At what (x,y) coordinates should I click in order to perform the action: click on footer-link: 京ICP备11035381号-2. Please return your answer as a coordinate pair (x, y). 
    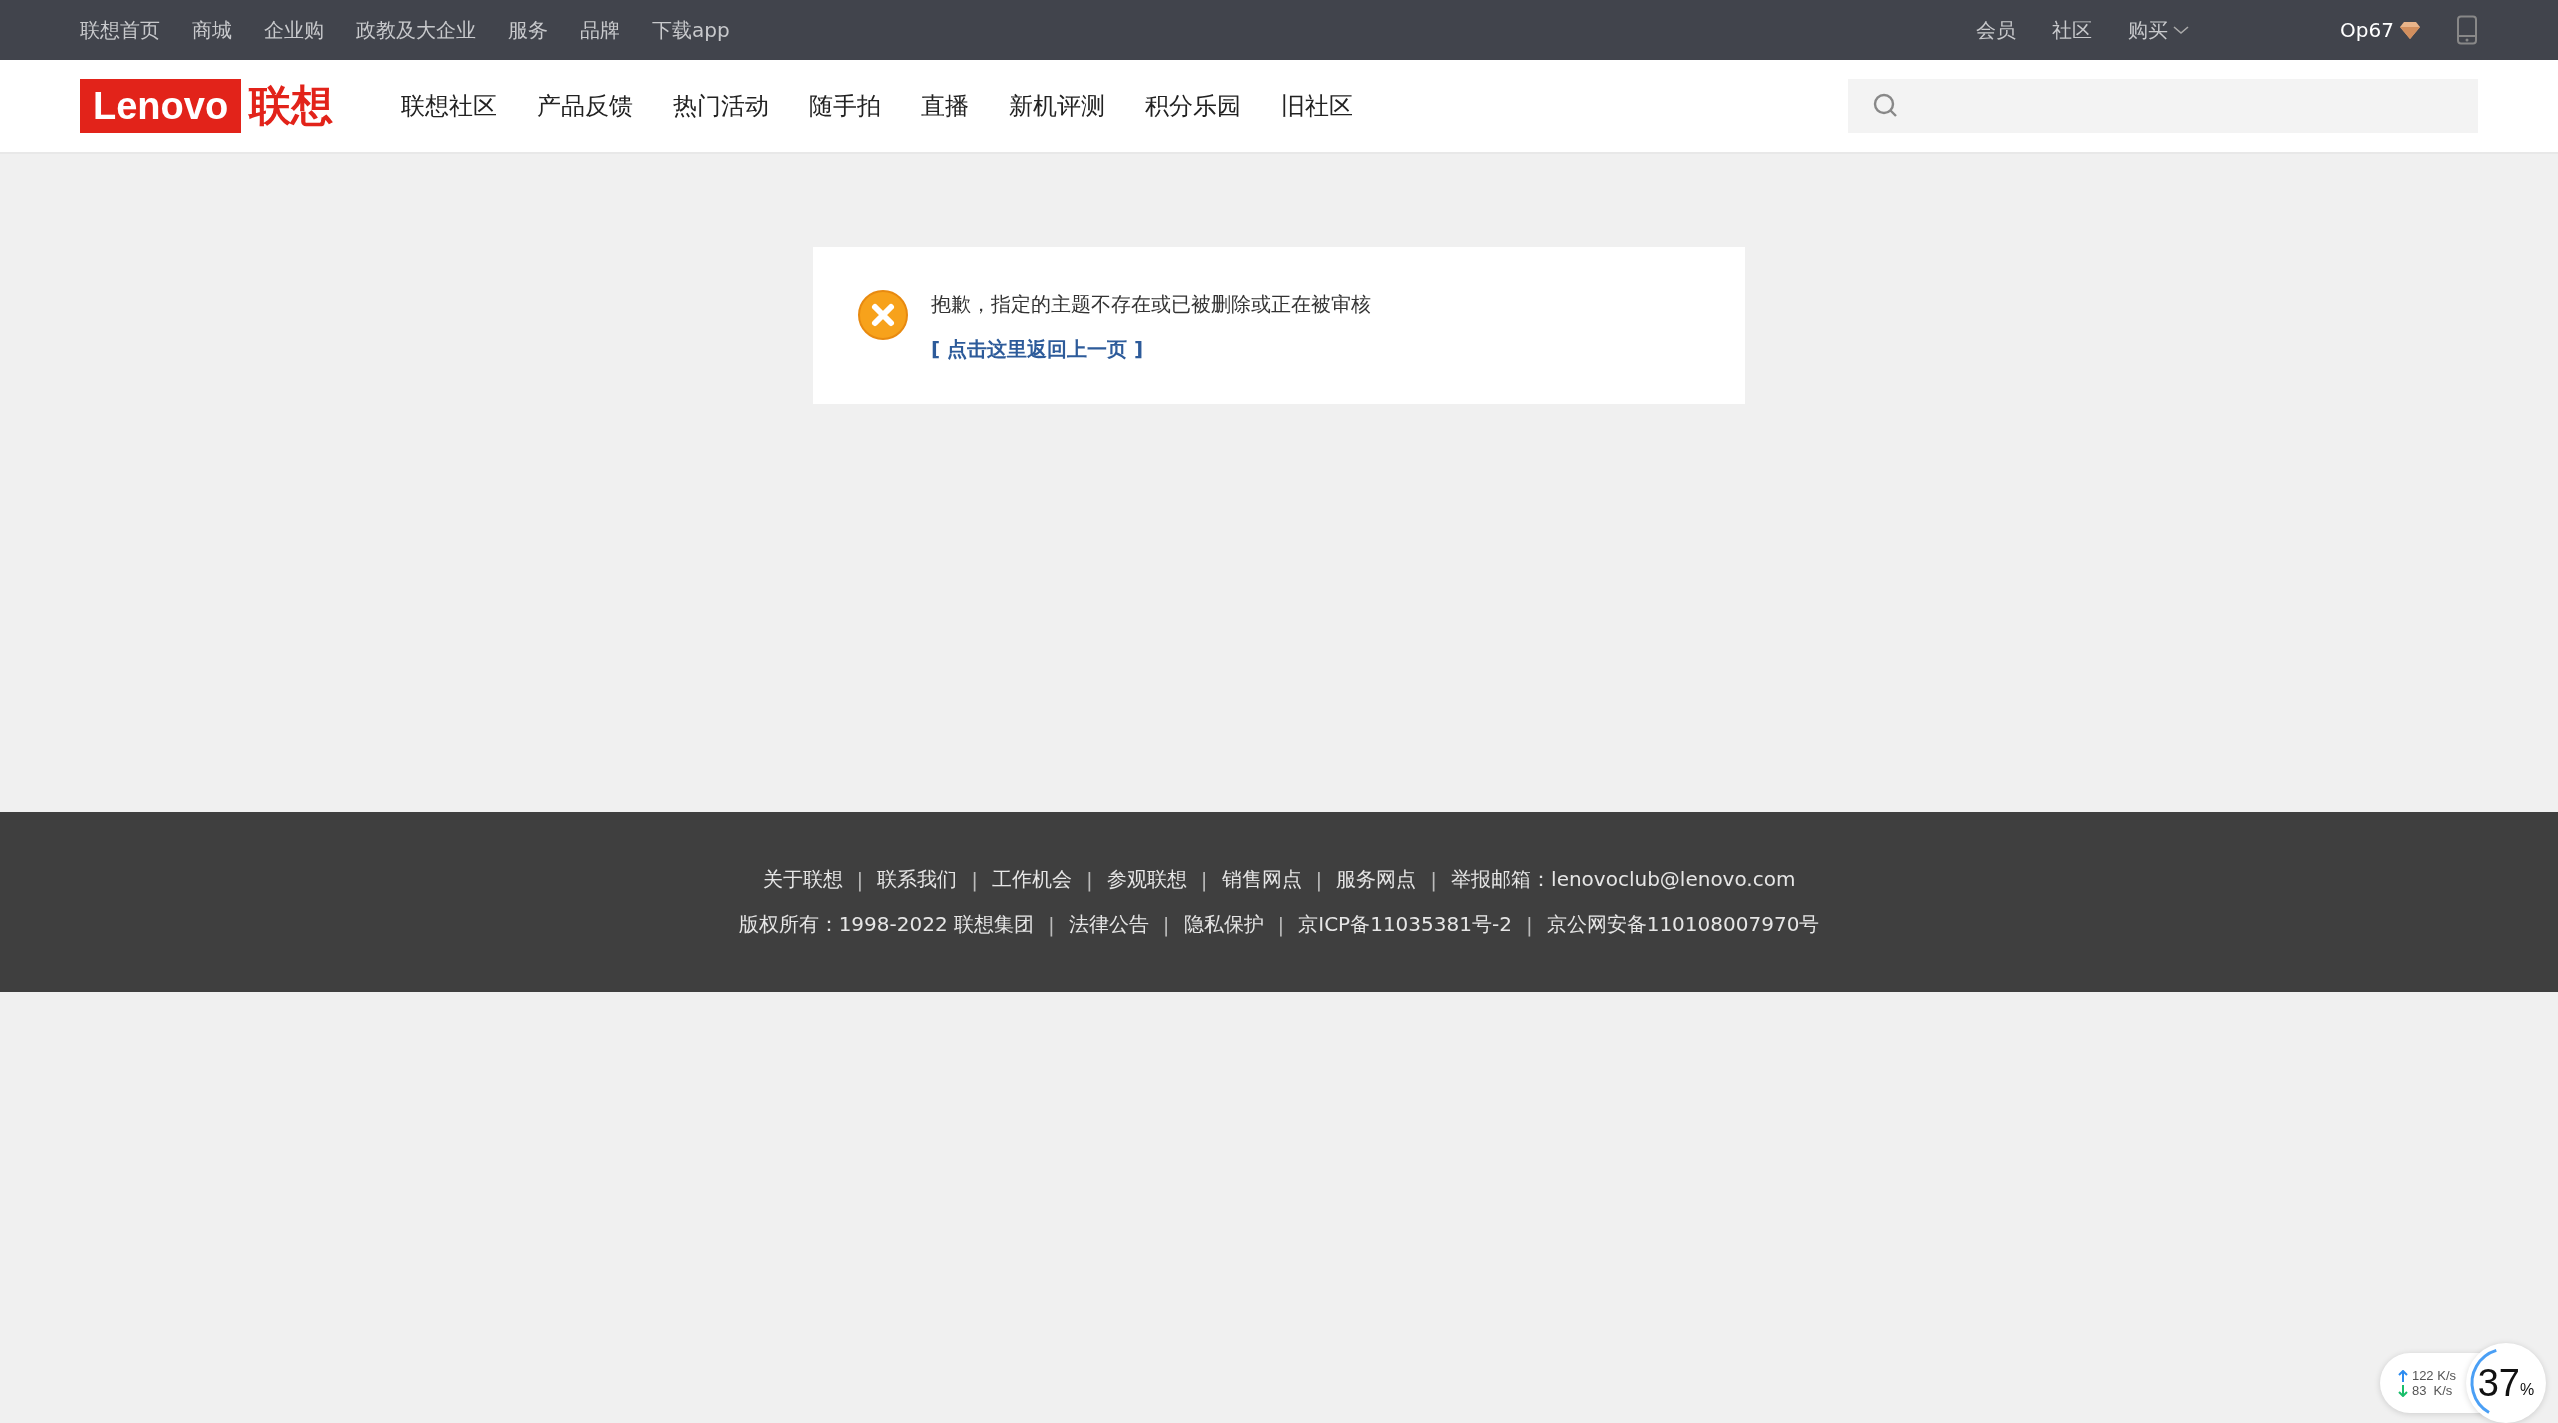
    Looking at the image, I should click on (1405, 924).